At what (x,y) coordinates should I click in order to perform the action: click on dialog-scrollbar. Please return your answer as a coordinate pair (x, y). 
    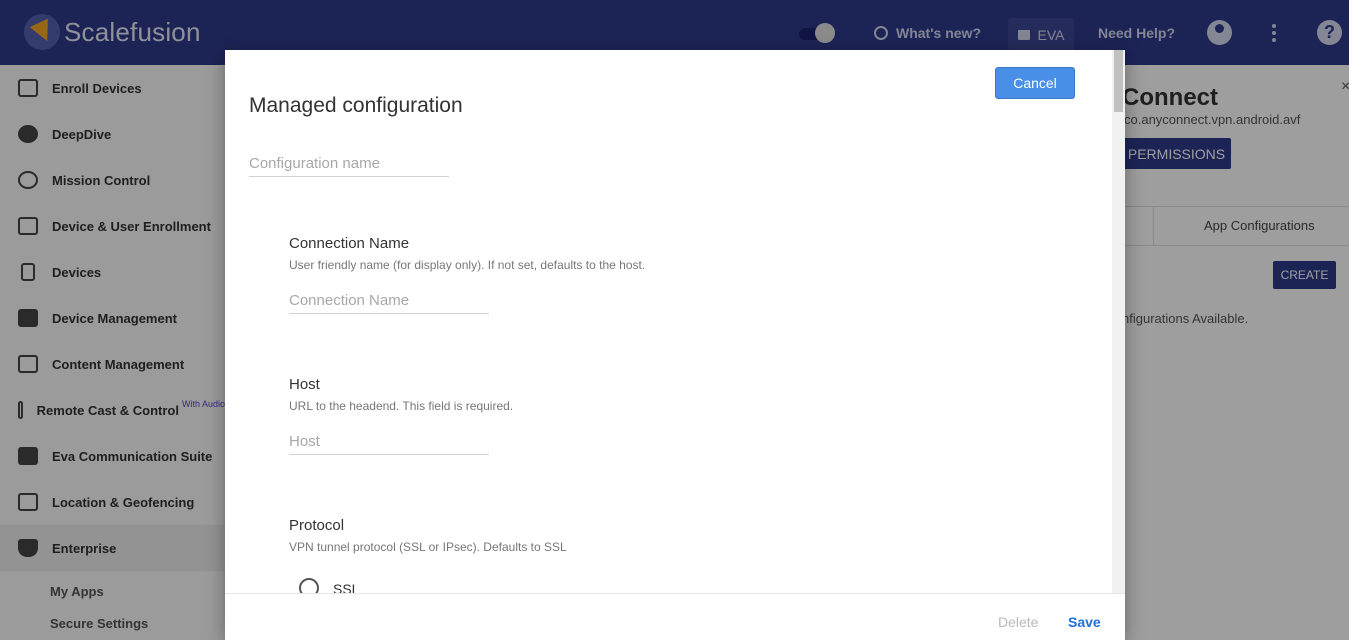
    Looking at the image, I should click on (1118, 321).